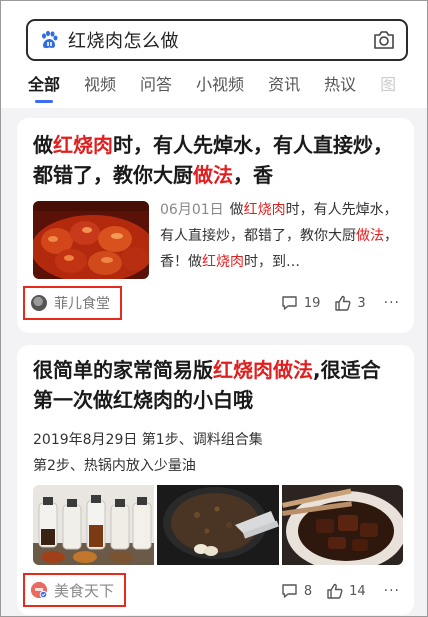  What do you see at coordinates (217, 40) in the screenshot?
I see `search-bar: 红烧肉怎么做` at bounding box center [217, 40].